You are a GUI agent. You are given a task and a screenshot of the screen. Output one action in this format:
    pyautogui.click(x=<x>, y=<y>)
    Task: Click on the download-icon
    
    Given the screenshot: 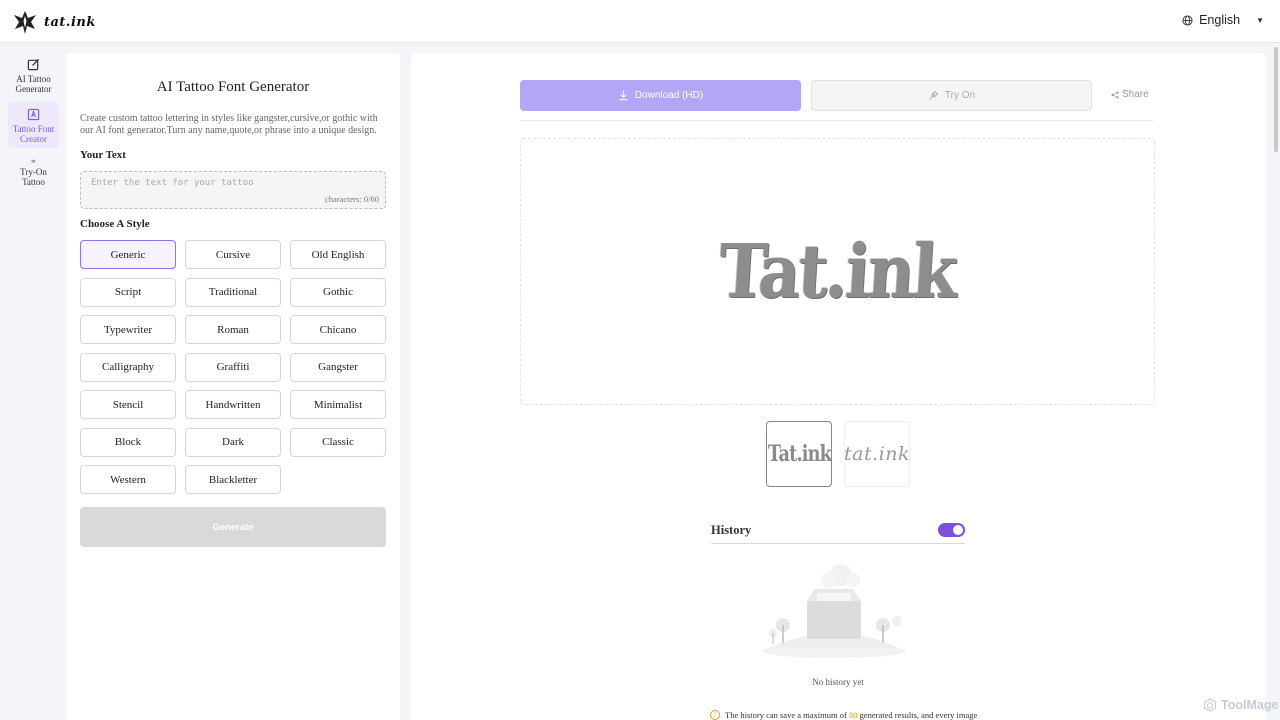 What is the action you would take?
    pyautogui.click(x=623, y=95)
    